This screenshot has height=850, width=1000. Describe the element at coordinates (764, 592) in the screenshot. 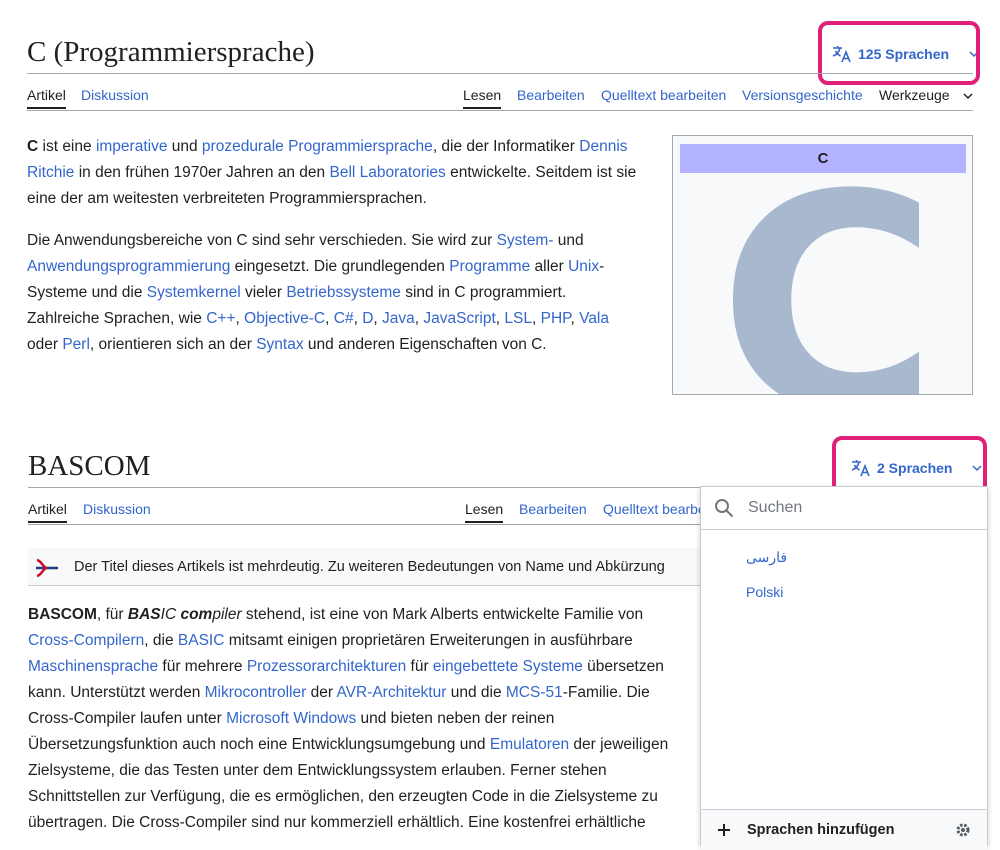

I see `language-item-polski: Polski` at that location.